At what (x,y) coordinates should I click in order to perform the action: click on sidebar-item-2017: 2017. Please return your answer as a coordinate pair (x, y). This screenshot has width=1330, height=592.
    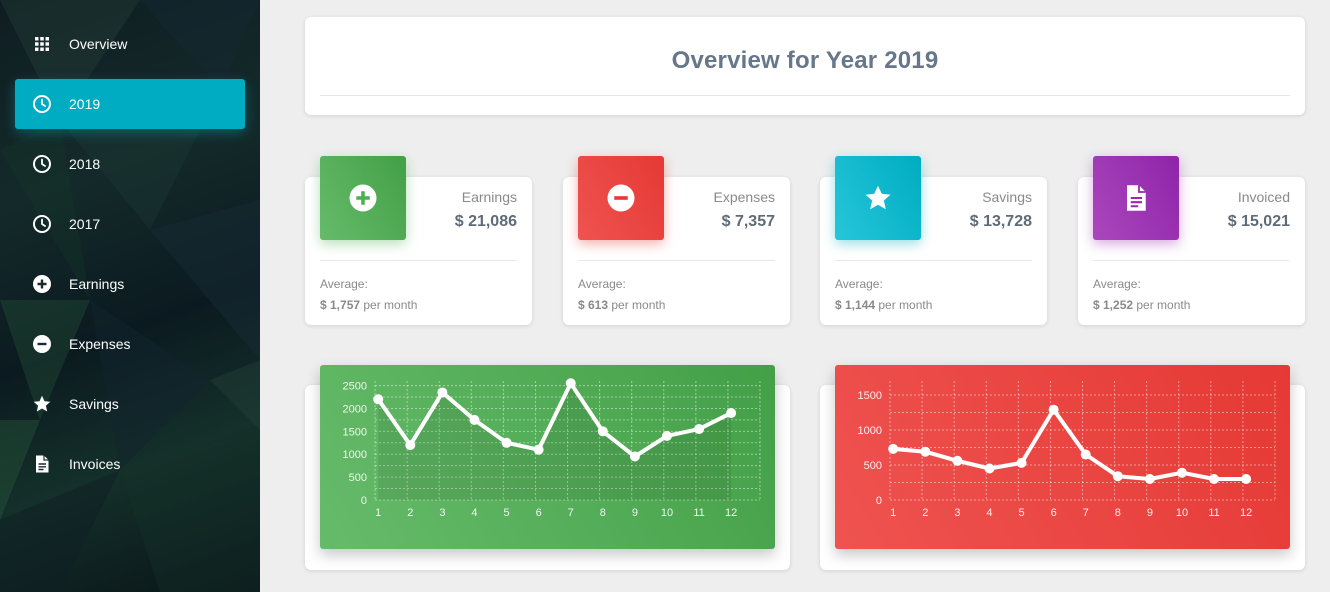
    Looking at the image, I should click on (130, 224).